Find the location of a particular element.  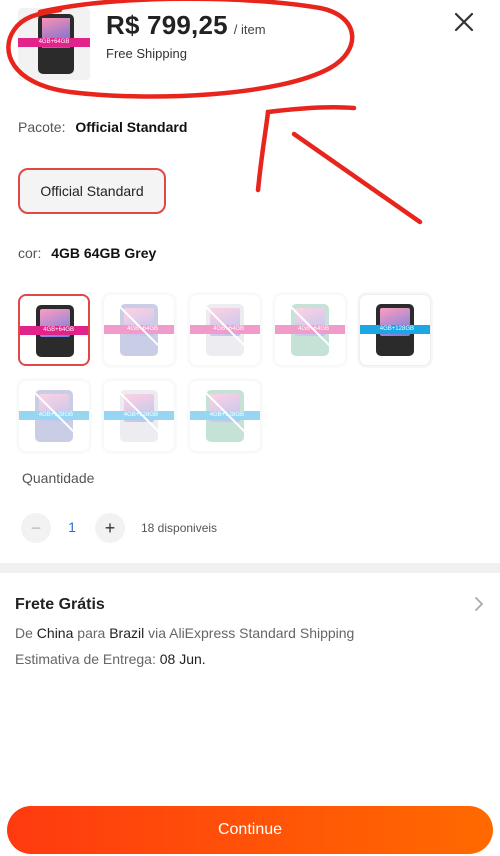

package-label: Pacote: is located at coordinates (42, 127).